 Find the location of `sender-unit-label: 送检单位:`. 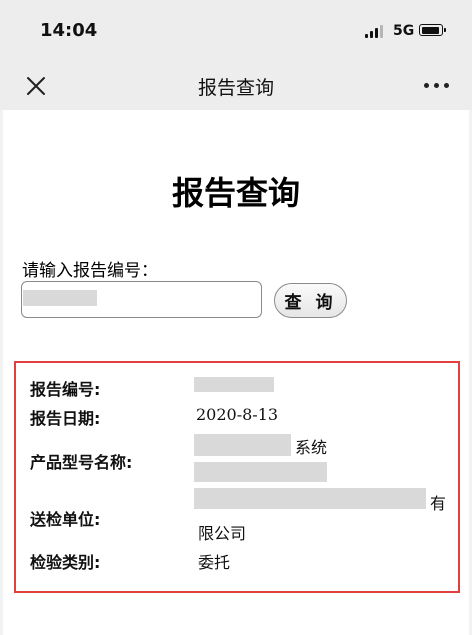

sender-unit-label: 送检单位: is located at coordinates (65, 519).